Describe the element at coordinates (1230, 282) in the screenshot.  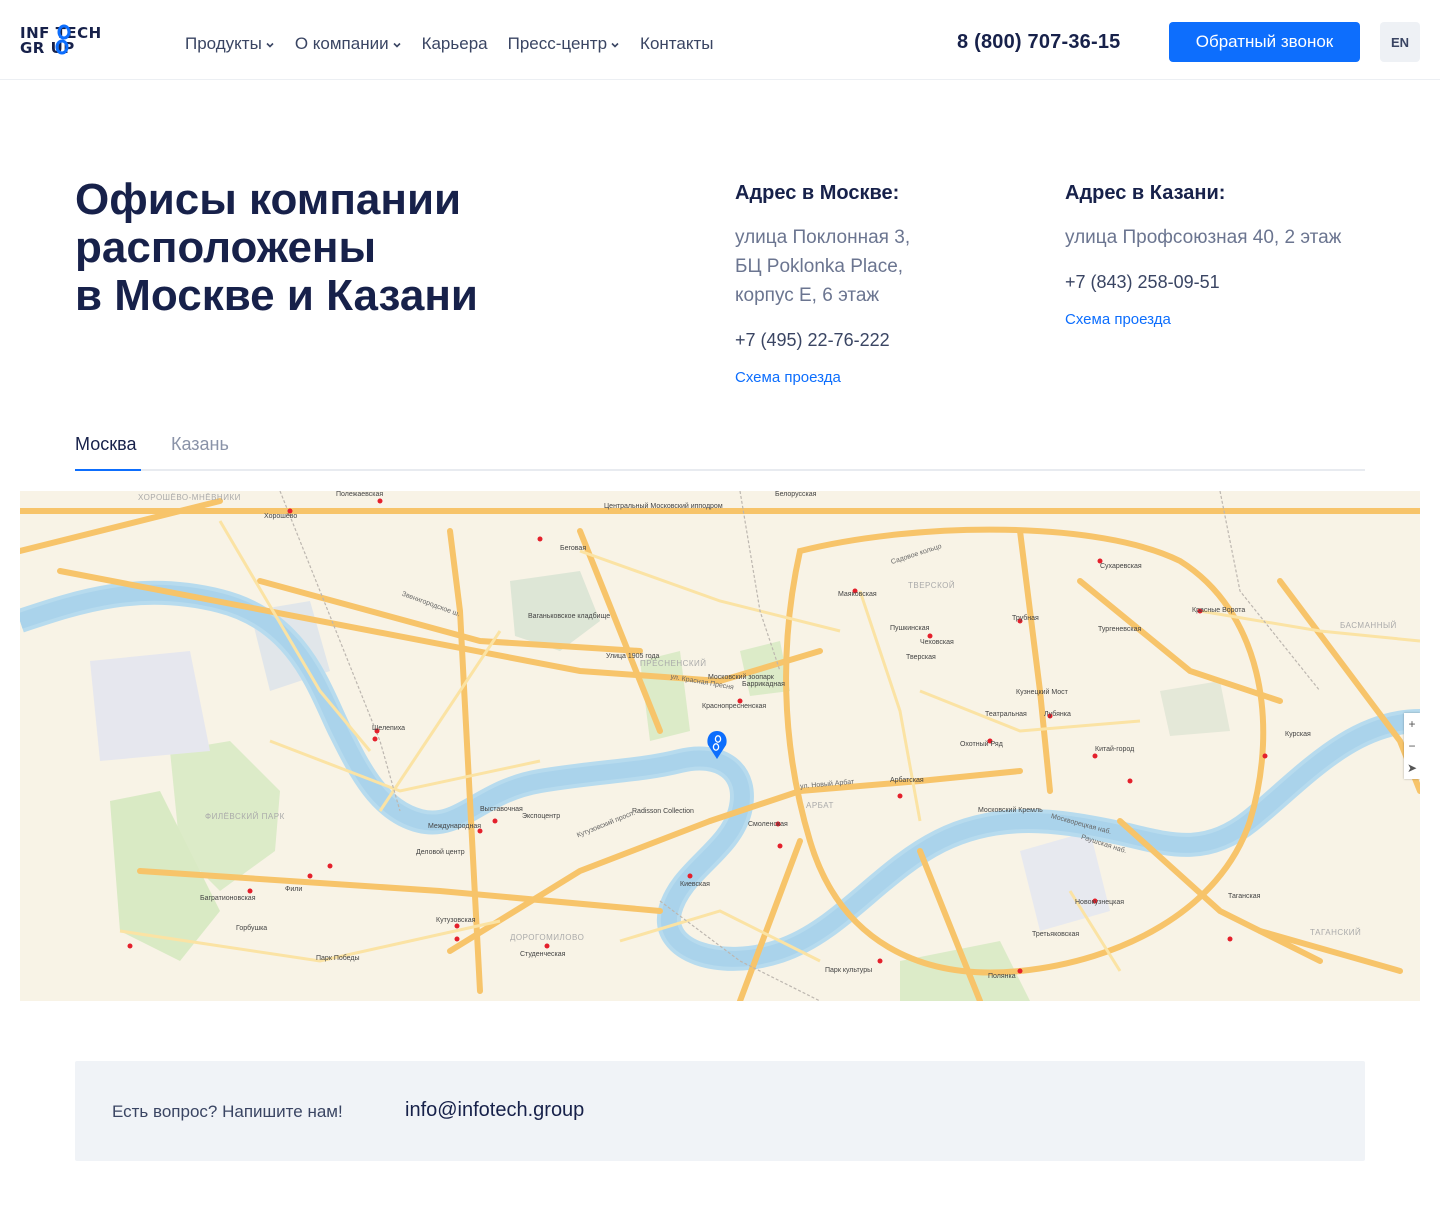
I see `kazan-phone: +7 (843) 258-09-51` at that location.